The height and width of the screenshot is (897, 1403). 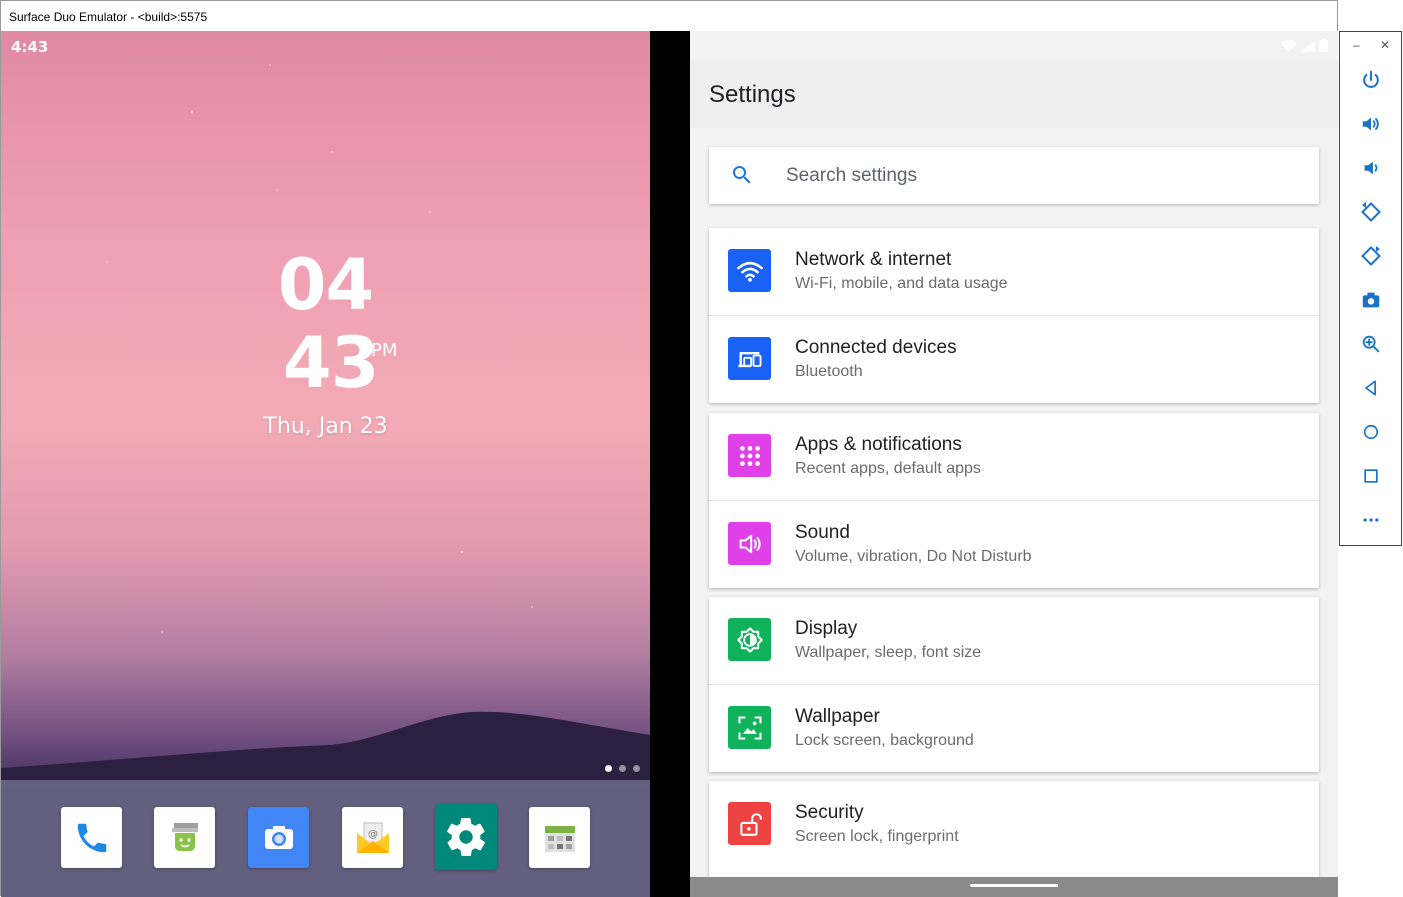 What do you see at coordinates (1014, 727) in the screenshot?
I see `settings-item-wallpaper: Wallpaper Lock screen, background` at bounding box center [1014, 727].